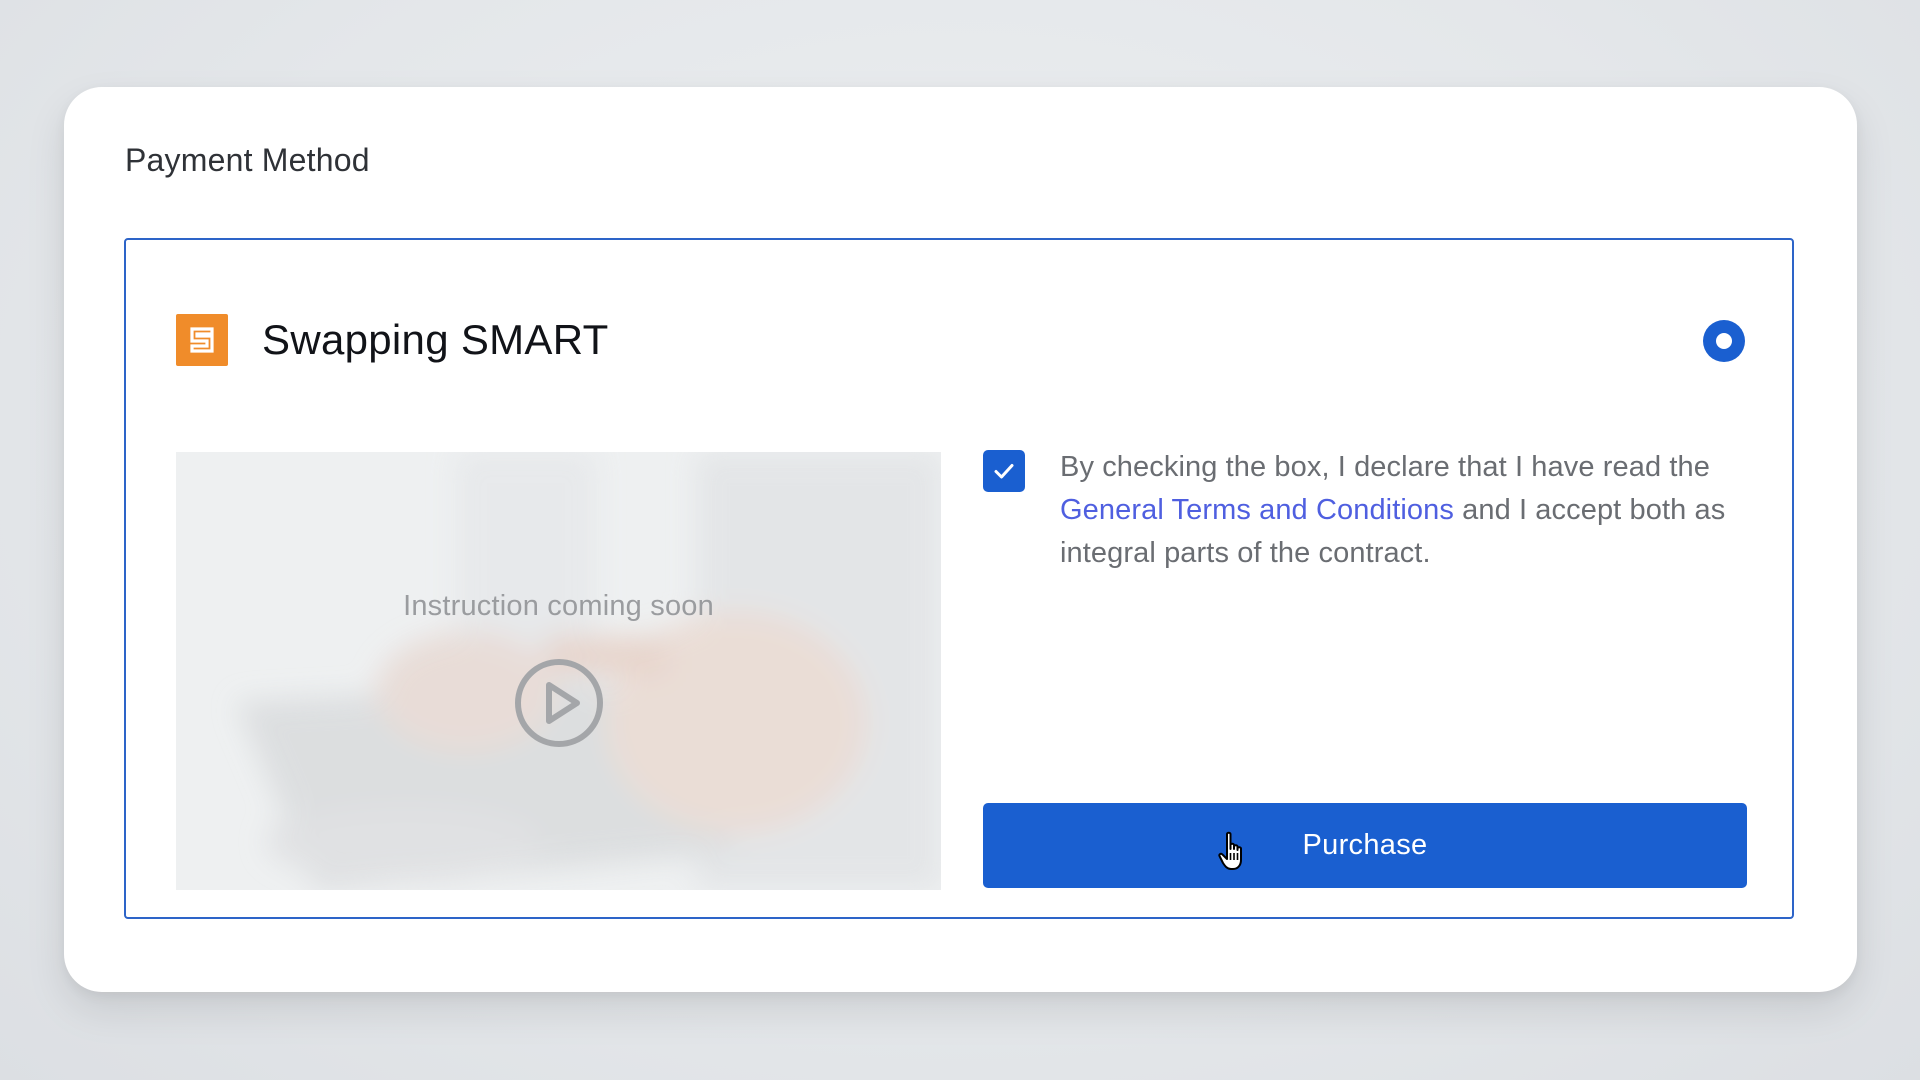  I want to click on card-title: Payment Method, so click(247, 160).